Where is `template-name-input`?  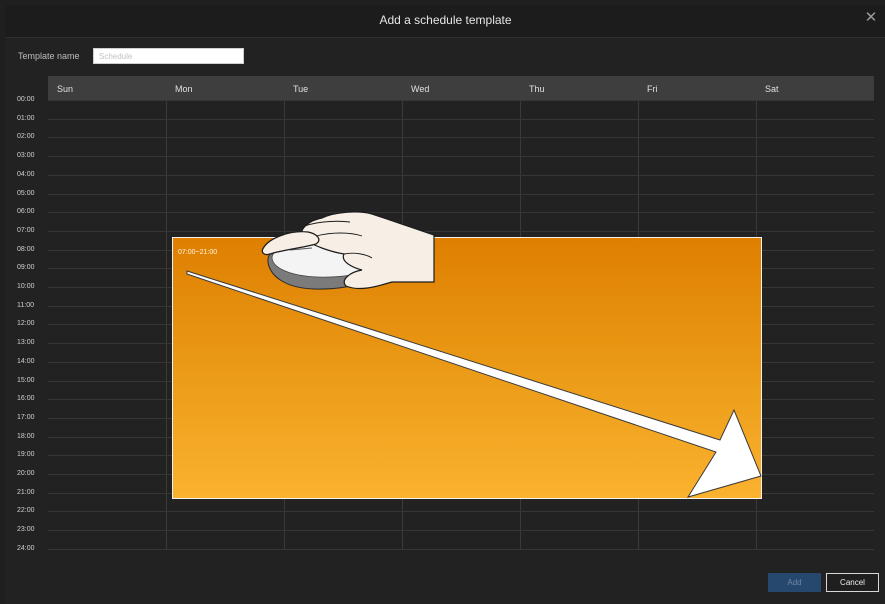
template-name-input is located at coordinates (168, 56).